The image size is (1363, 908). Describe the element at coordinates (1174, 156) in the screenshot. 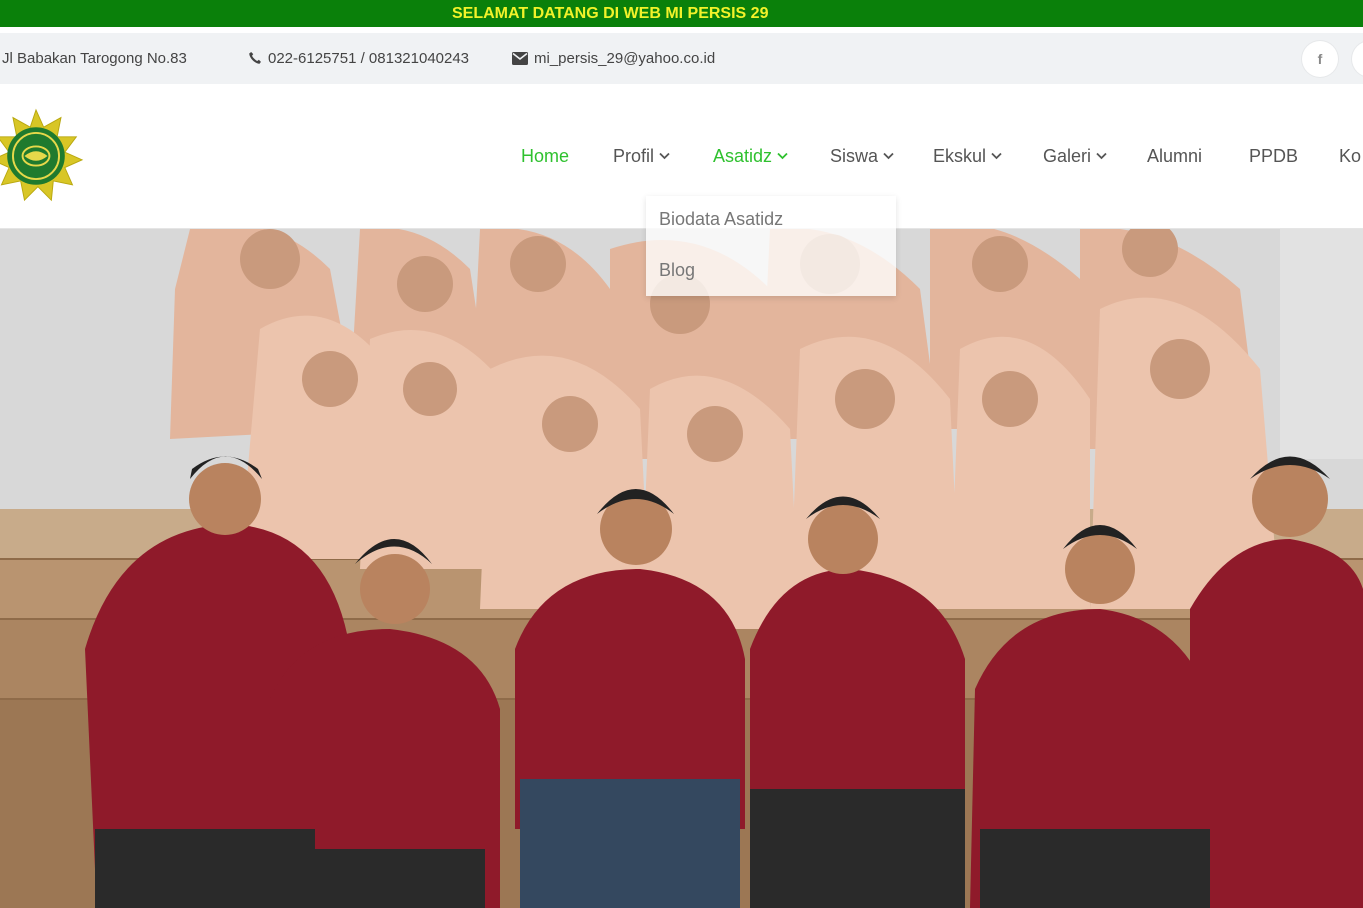

I see `nav-alumni: Alumni` at that location.